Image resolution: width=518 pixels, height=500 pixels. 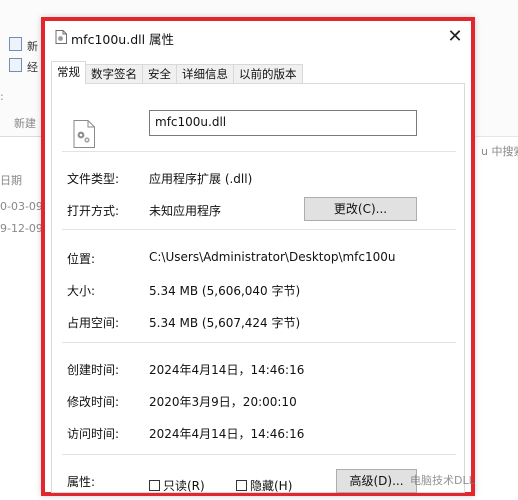 I want to click on size-on-disk-value: 5.34 MB (5,607,424 字节), so click(x=225, y=323).